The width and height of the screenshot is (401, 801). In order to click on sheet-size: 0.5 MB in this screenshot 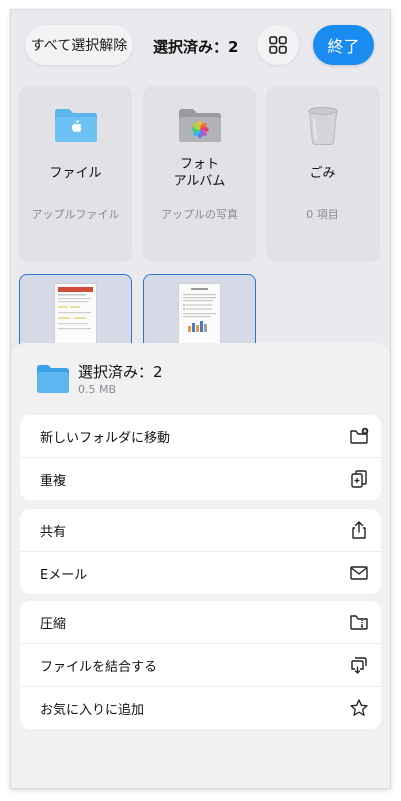, I will do `click(97, 389)`.